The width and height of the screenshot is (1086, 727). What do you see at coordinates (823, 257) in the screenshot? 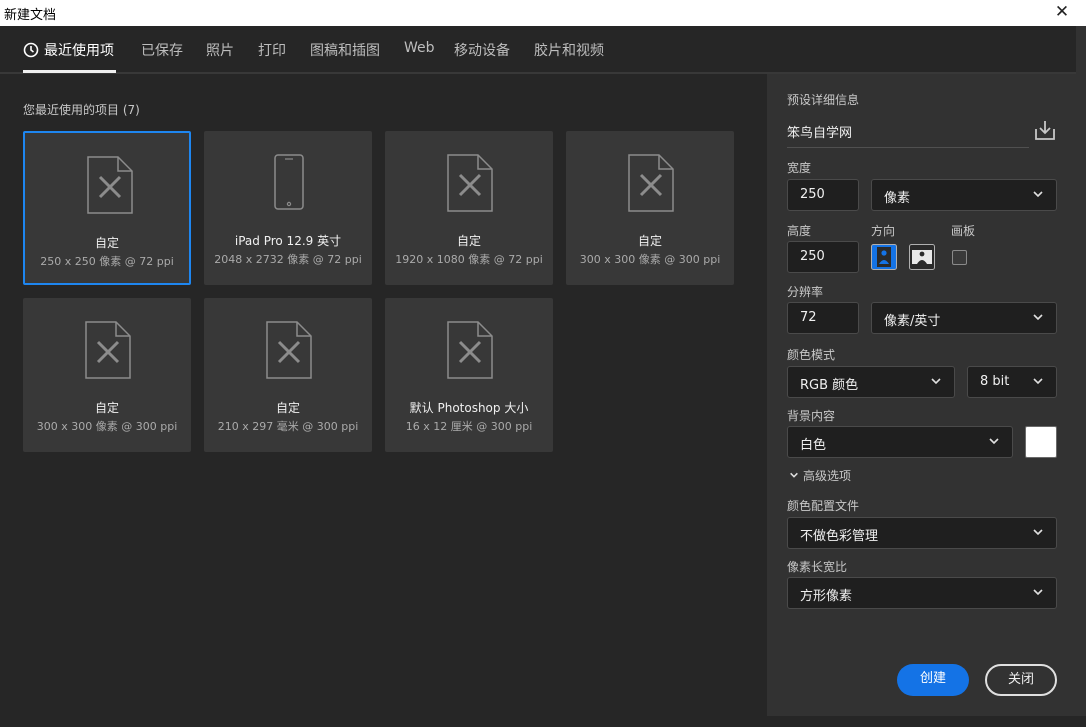
I see `height-input: 250` at bounding box center [823, 257].